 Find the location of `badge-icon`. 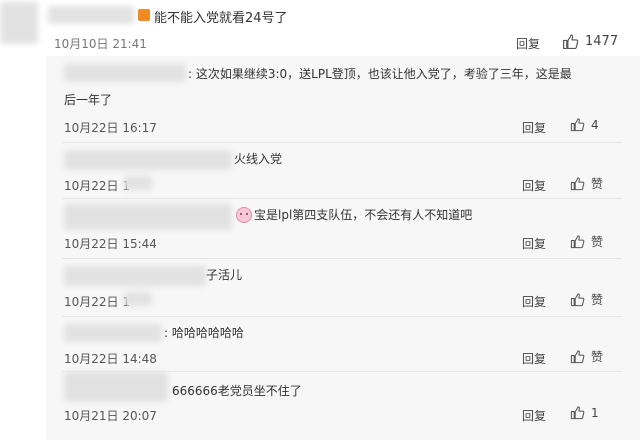

badge-icon is located at coordinates (144, 15).